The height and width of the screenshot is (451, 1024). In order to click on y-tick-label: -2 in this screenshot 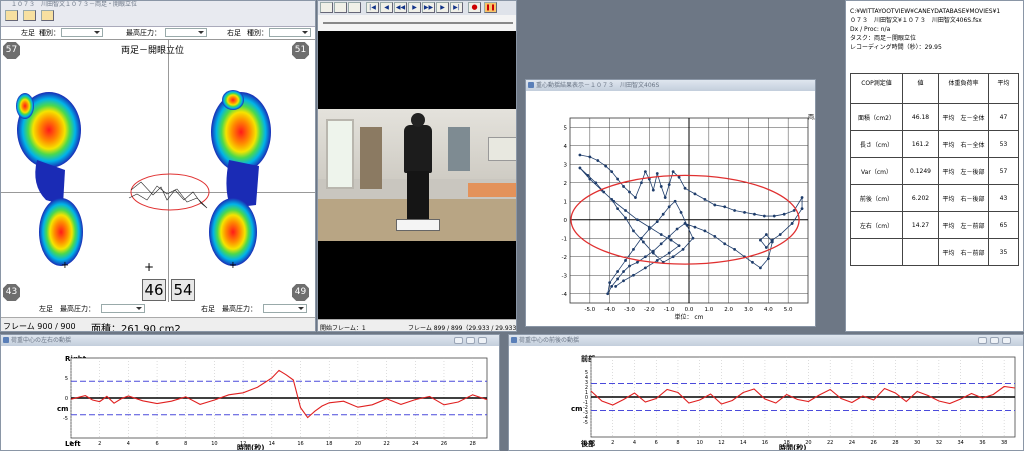, I will do `click(564, 258)`.